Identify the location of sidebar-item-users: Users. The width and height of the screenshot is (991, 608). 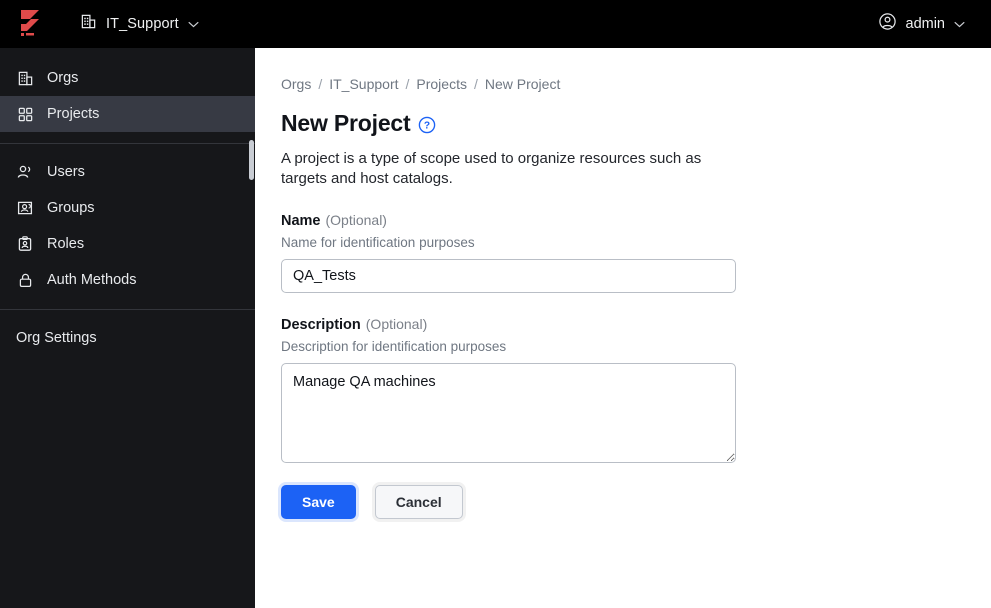
(127, 172).